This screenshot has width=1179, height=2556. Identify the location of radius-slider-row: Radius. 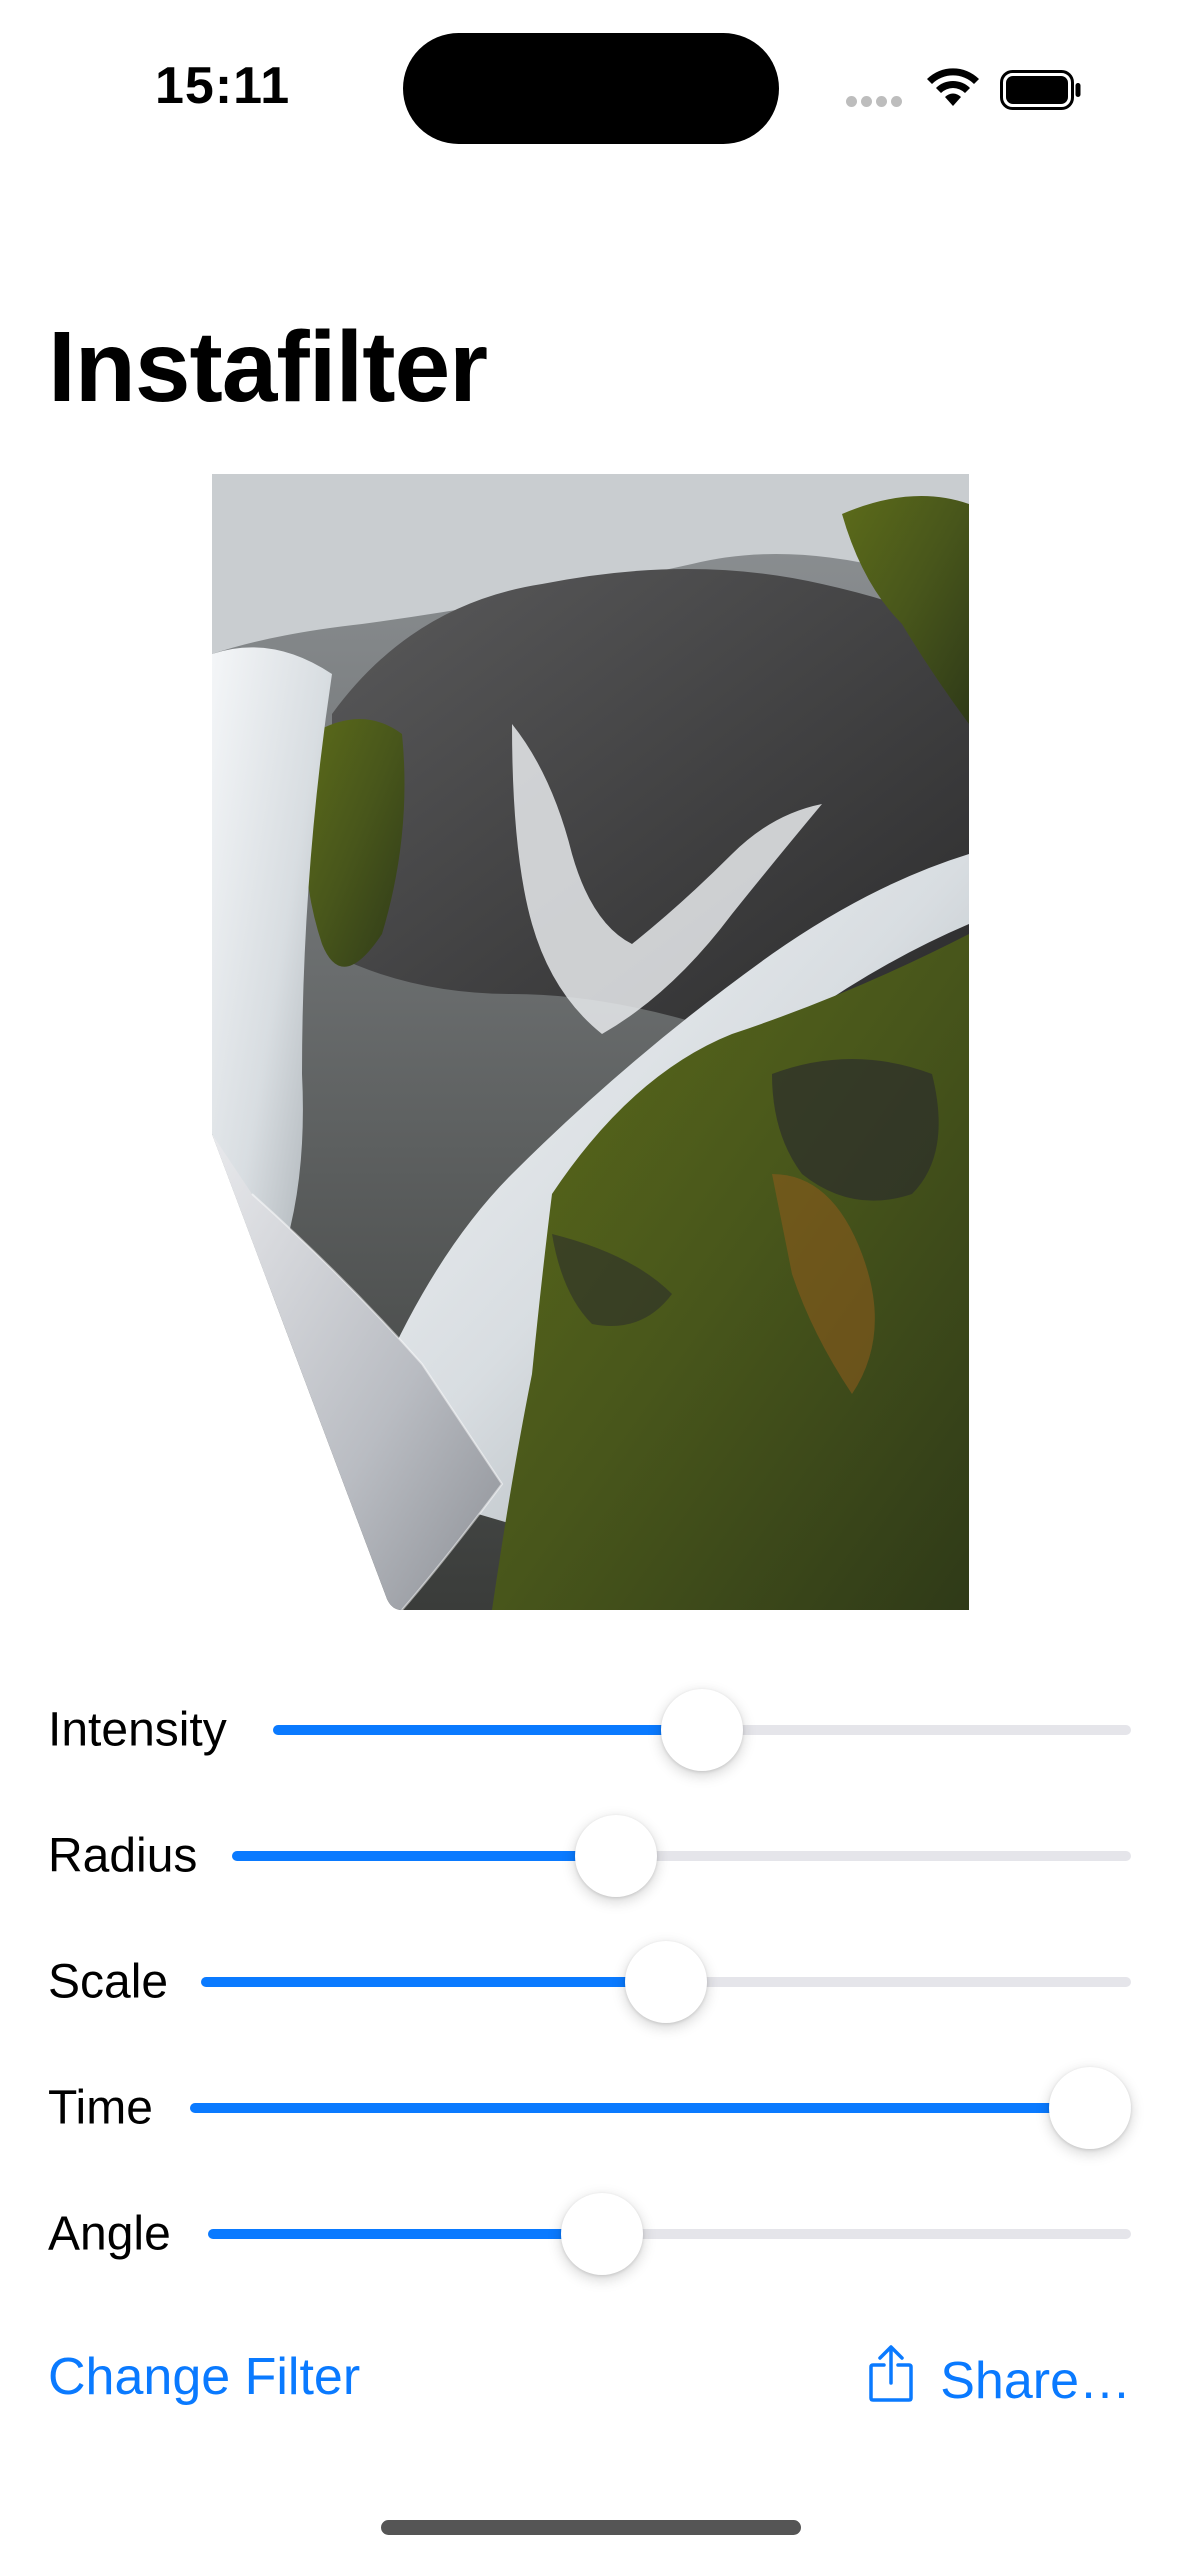
(589, 1856).